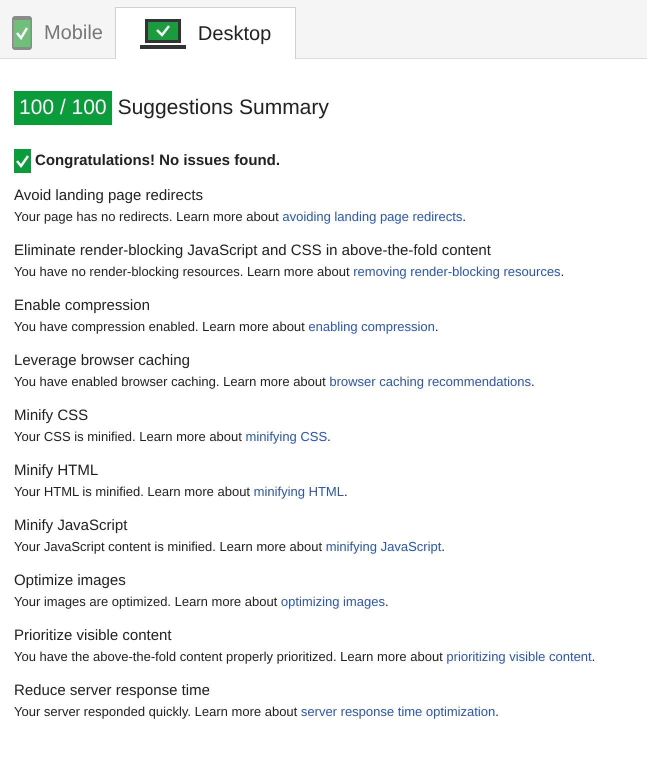  What do you see at coordinates (430, 381) in the screenshot?
I see `learn-more-link: browser caching recommendations` at bounding box center [430, 381].